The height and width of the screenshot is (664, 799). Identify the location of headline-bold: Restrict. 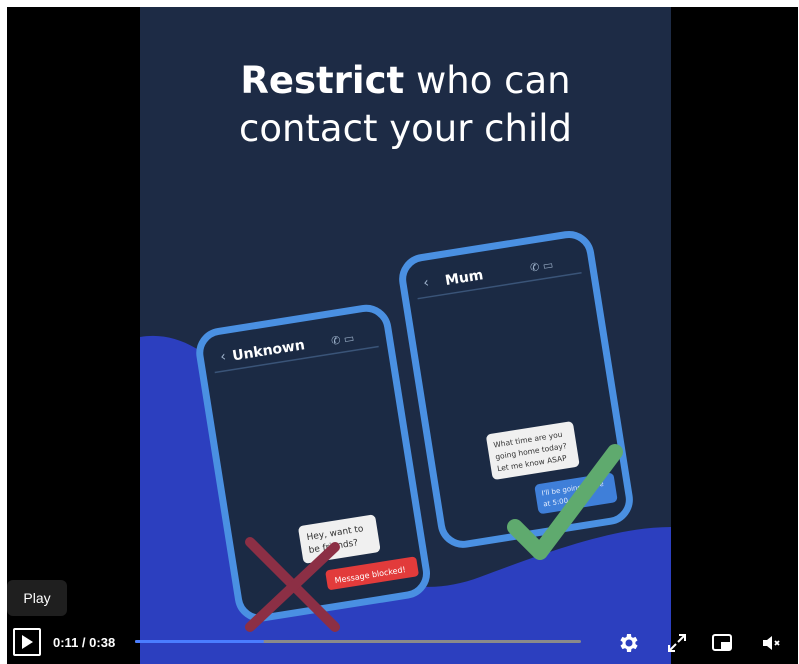
(322, 80).